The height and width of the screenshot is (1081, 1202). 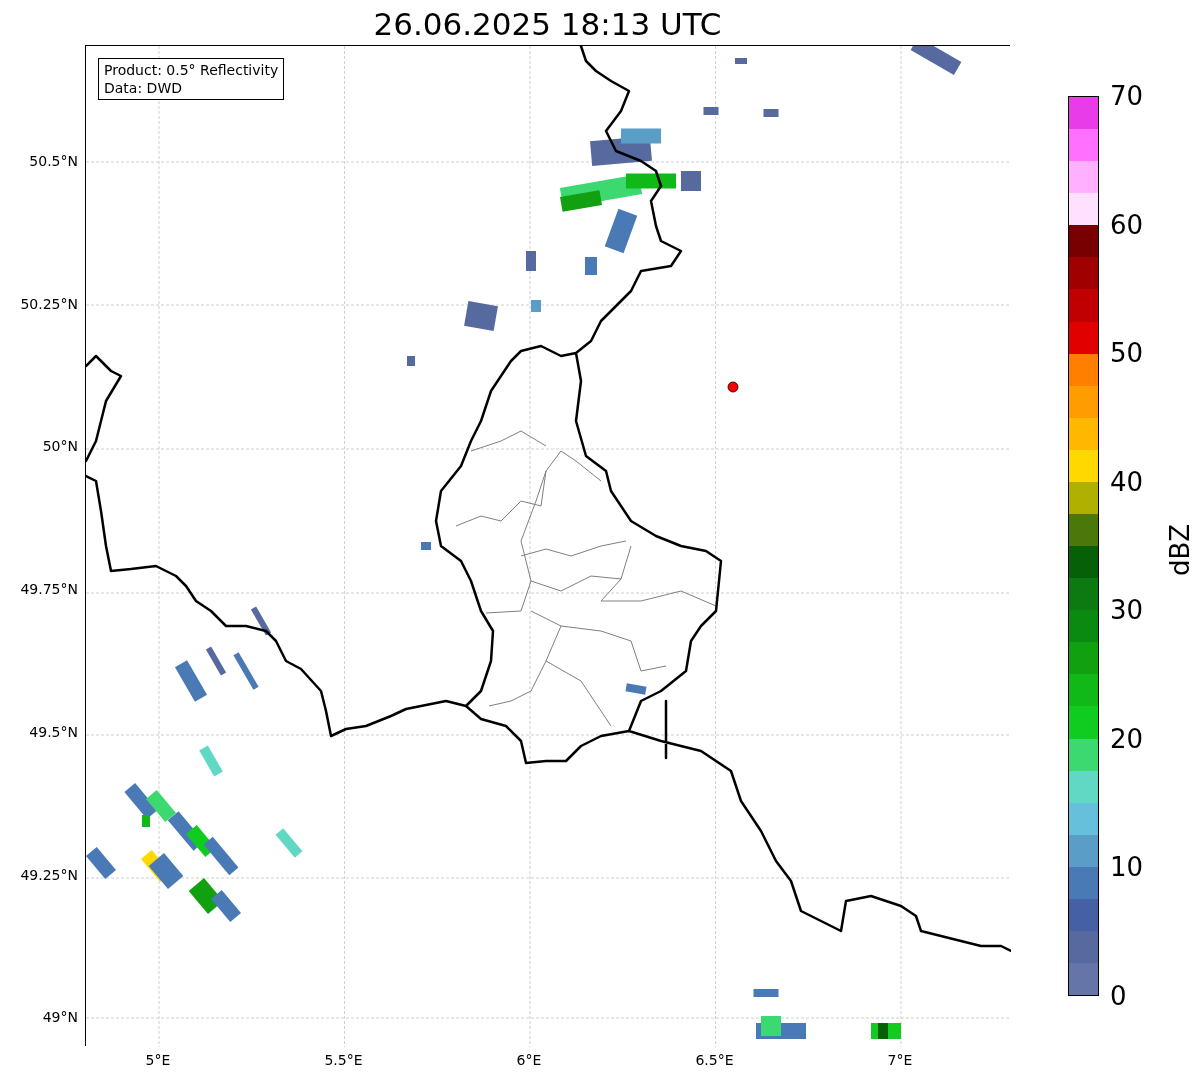 I want to click on colorbar-tick-label: 30, so click(x=1127, y=610).